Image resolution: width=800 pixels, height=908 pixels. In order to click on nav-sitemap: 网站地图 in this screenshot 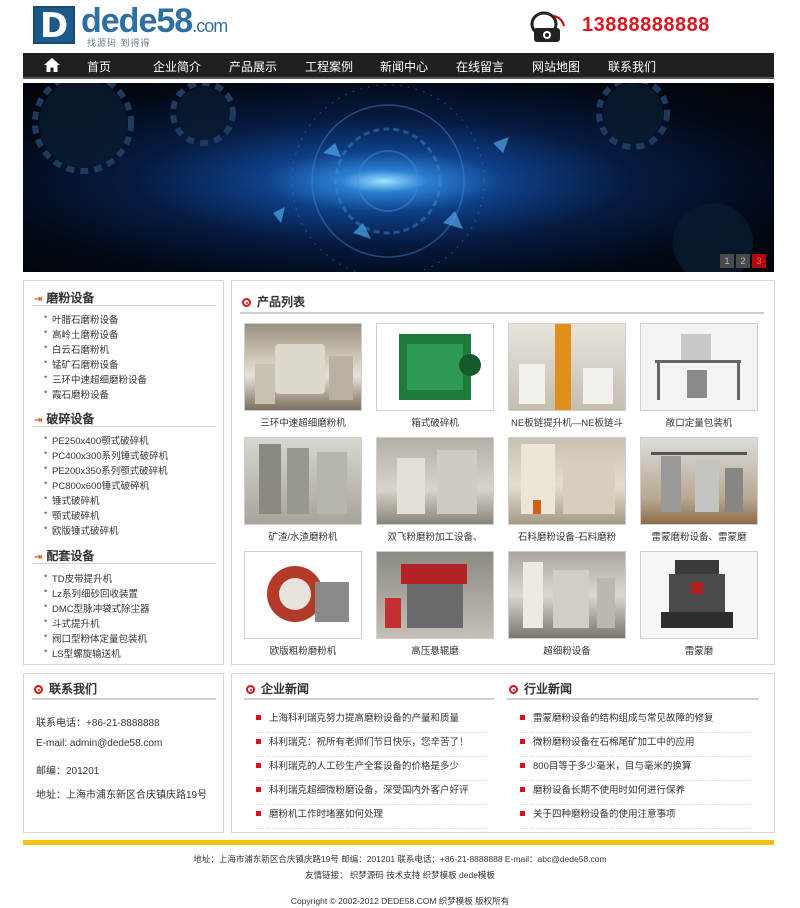, I will do `click(556, 66)`.